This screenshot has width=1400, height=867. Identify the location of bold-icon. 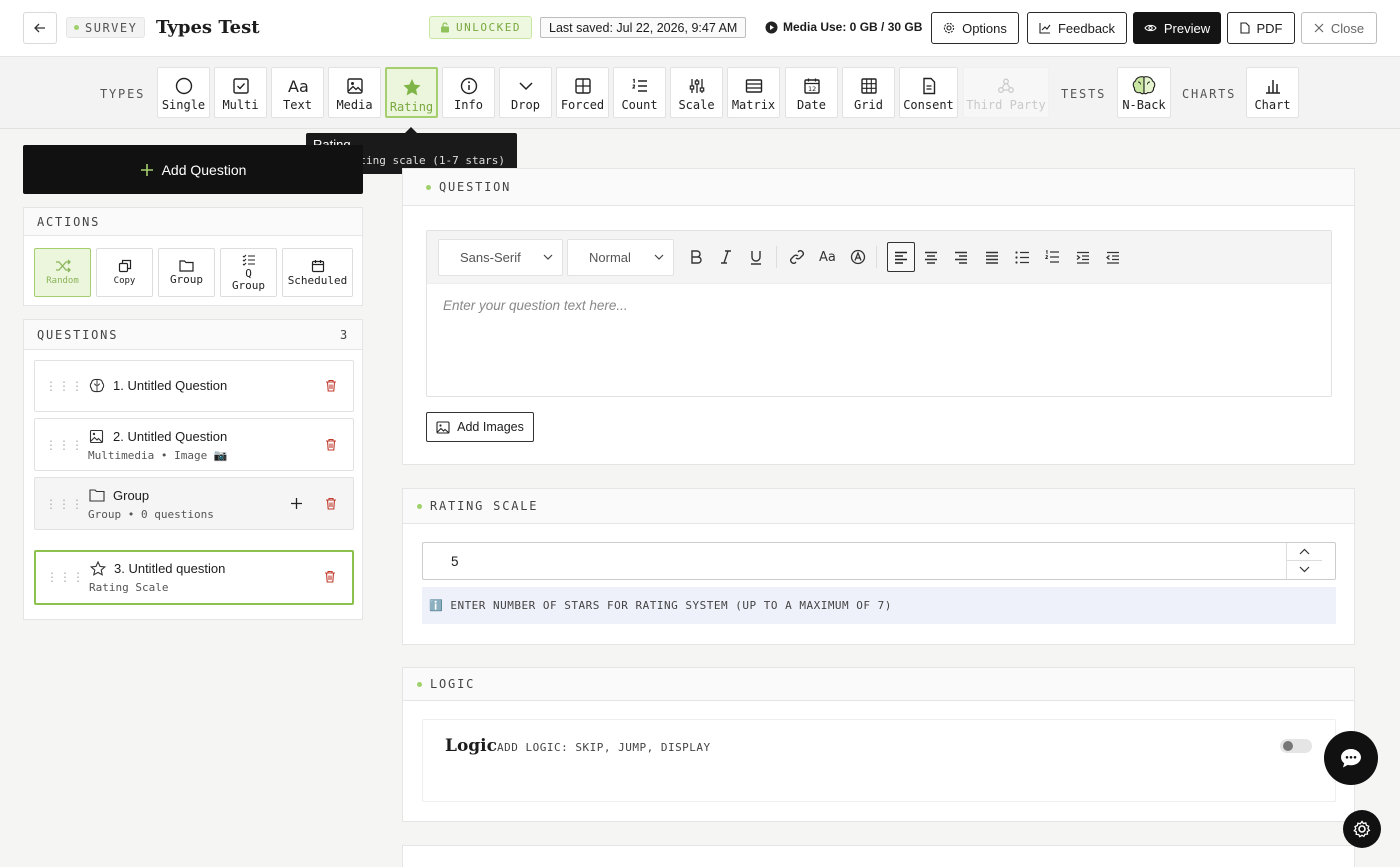
(696, 257).